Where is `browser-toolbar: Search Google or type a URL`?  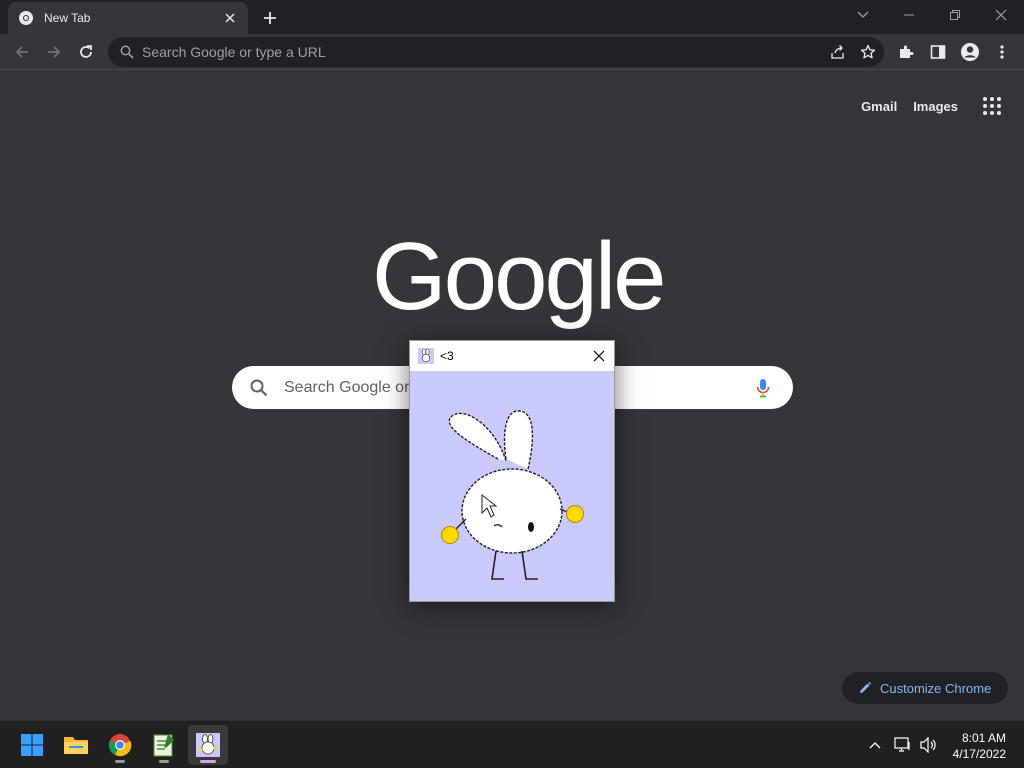
browser-toolbar: Search Google or type a URL is located at coordinates (512, 52).